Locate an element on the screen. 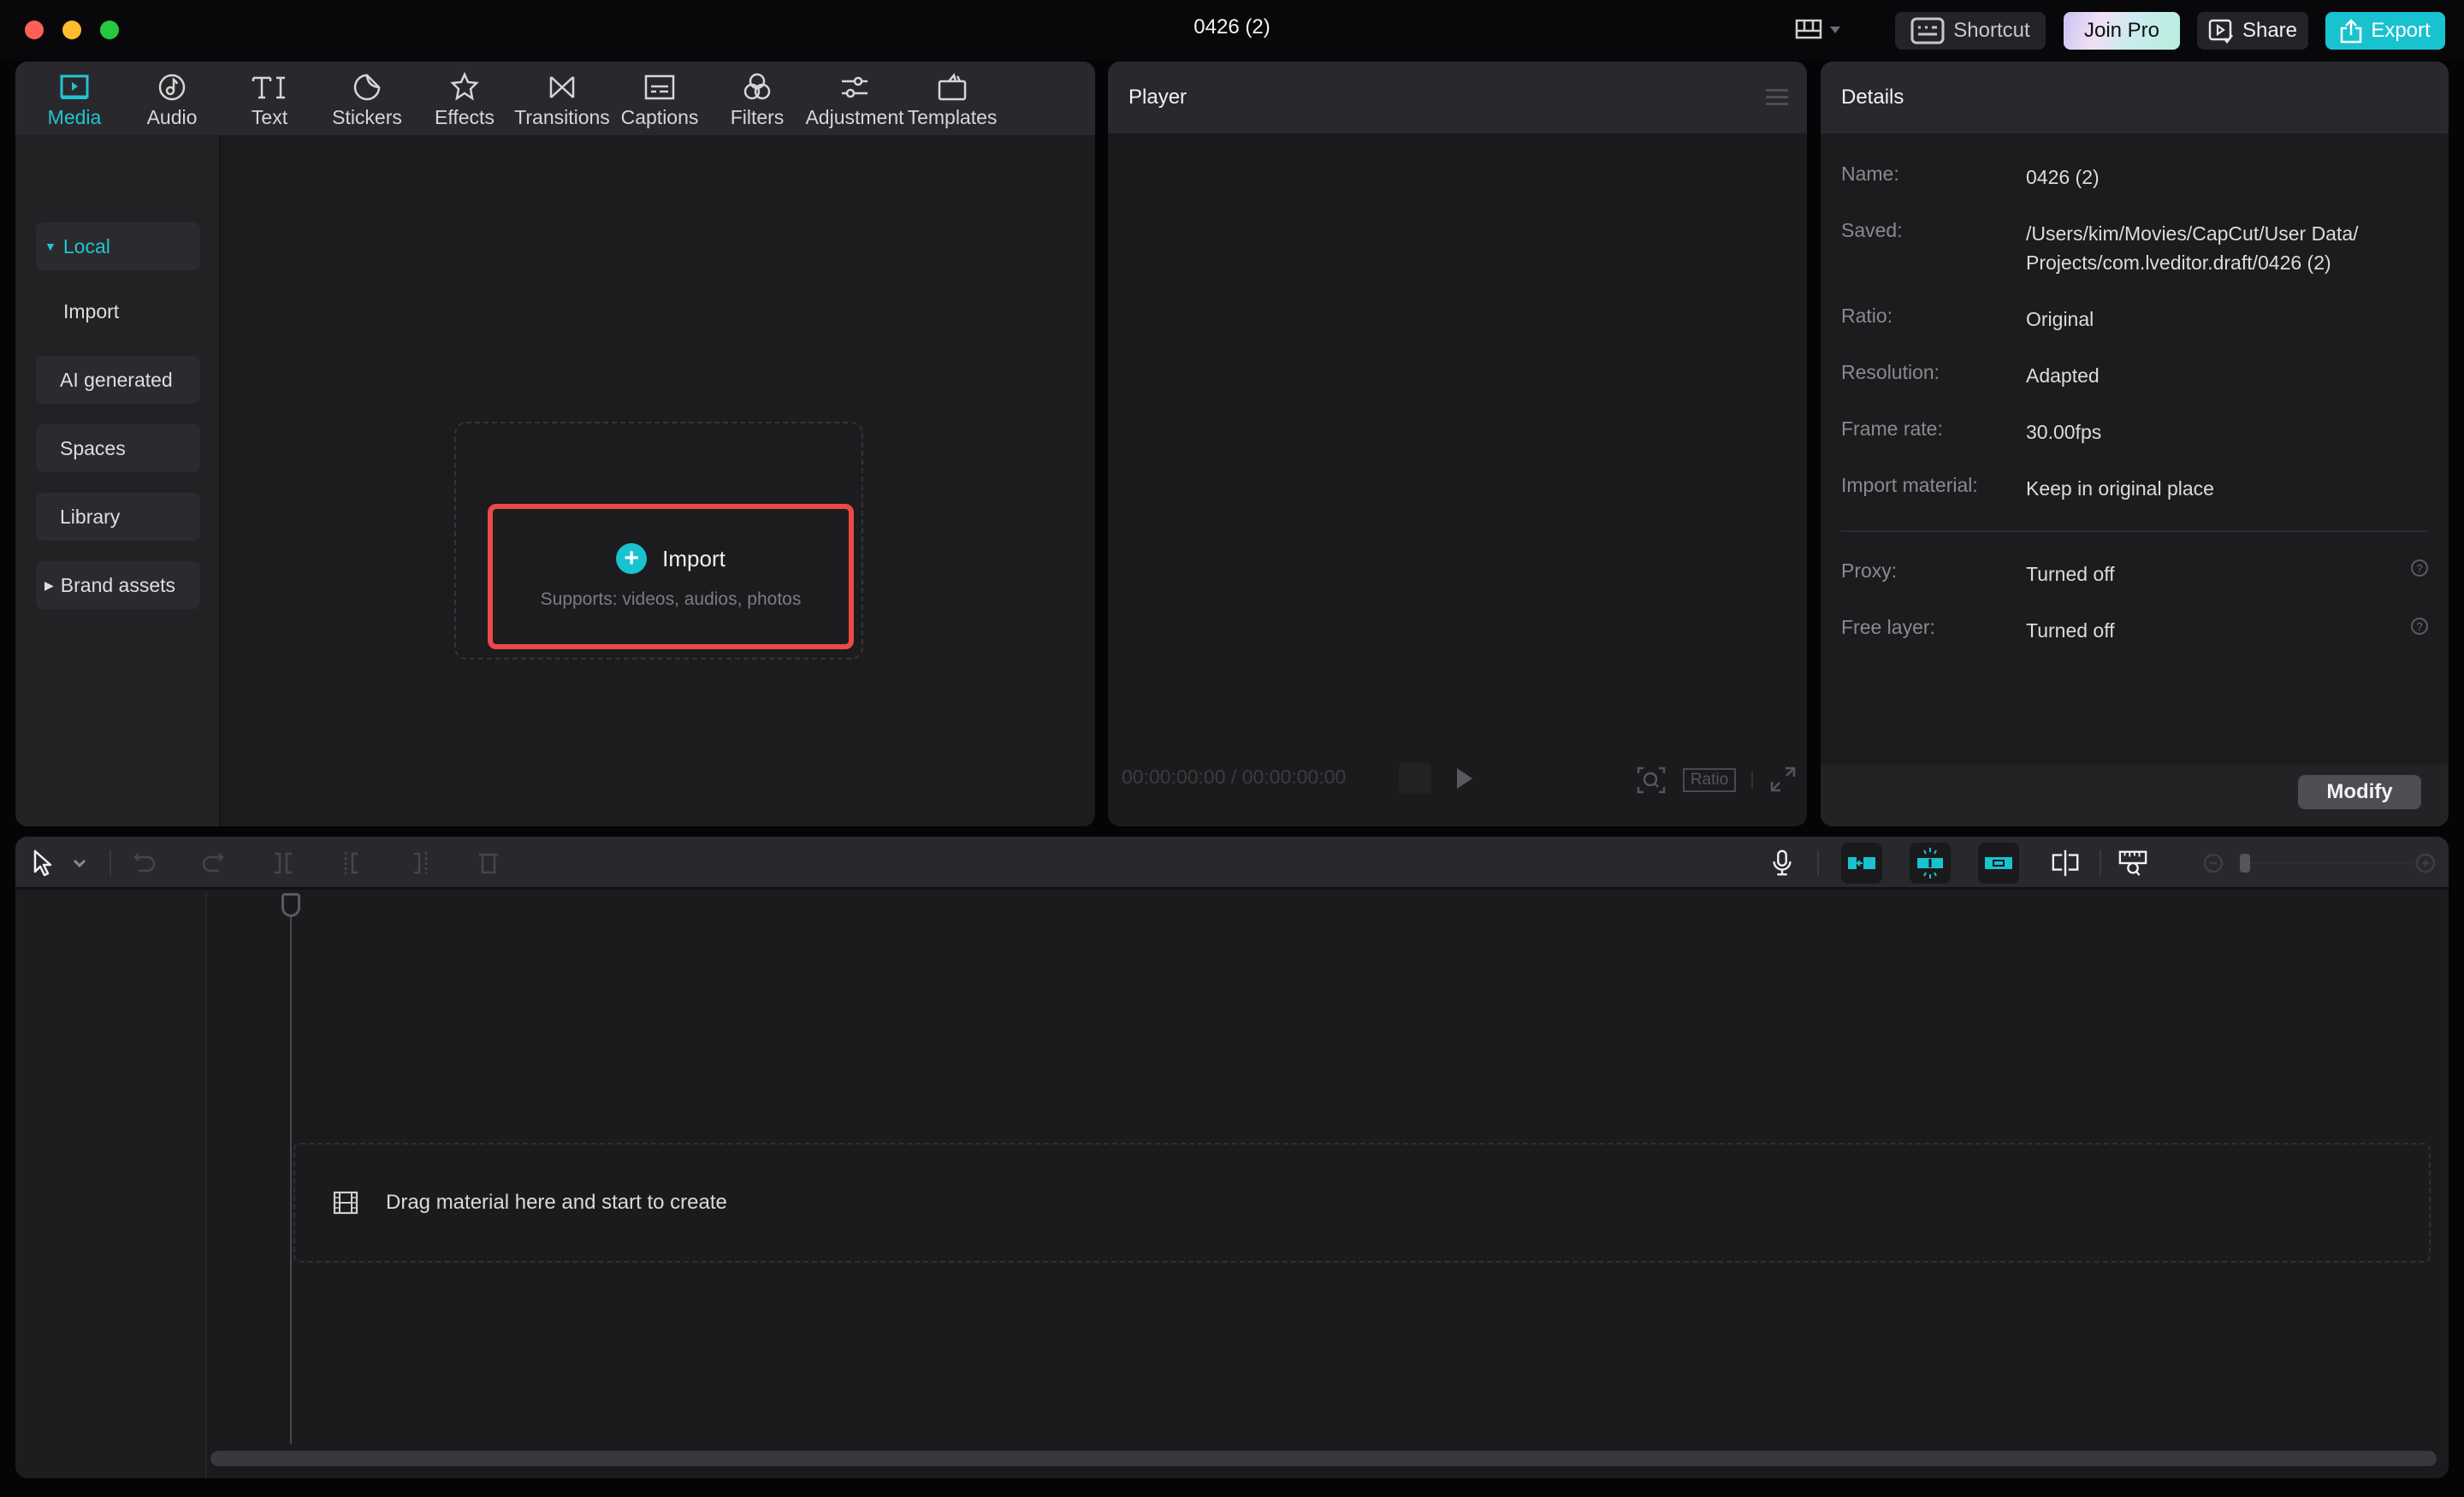 The height and width of the screenshot is (1497, 2464). player-menu-icon is located at coordinates (1777, 97).